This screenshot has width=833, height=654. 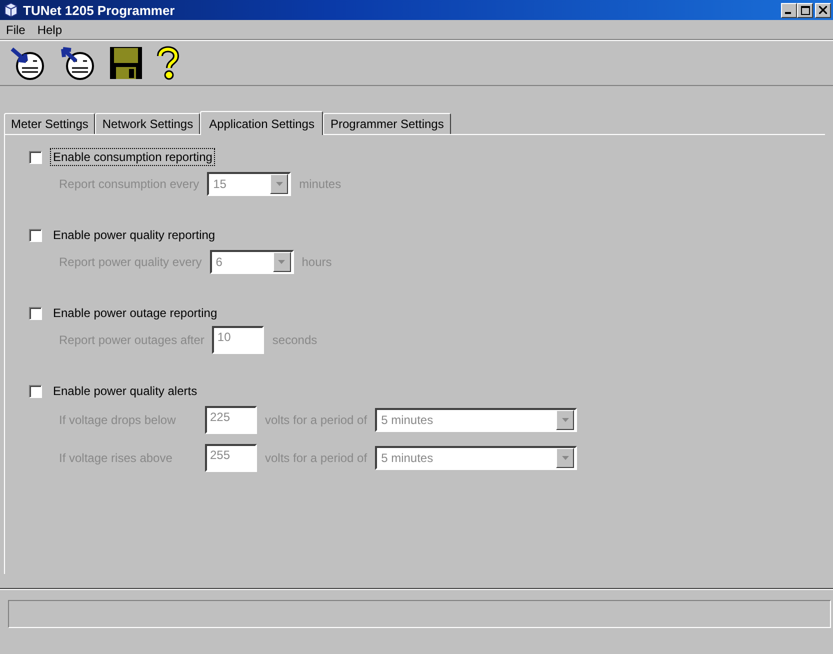 What do you see at coordinates (11, 10) in the screenshot?
I see `cube-icon` at bounding box center [11, 10].